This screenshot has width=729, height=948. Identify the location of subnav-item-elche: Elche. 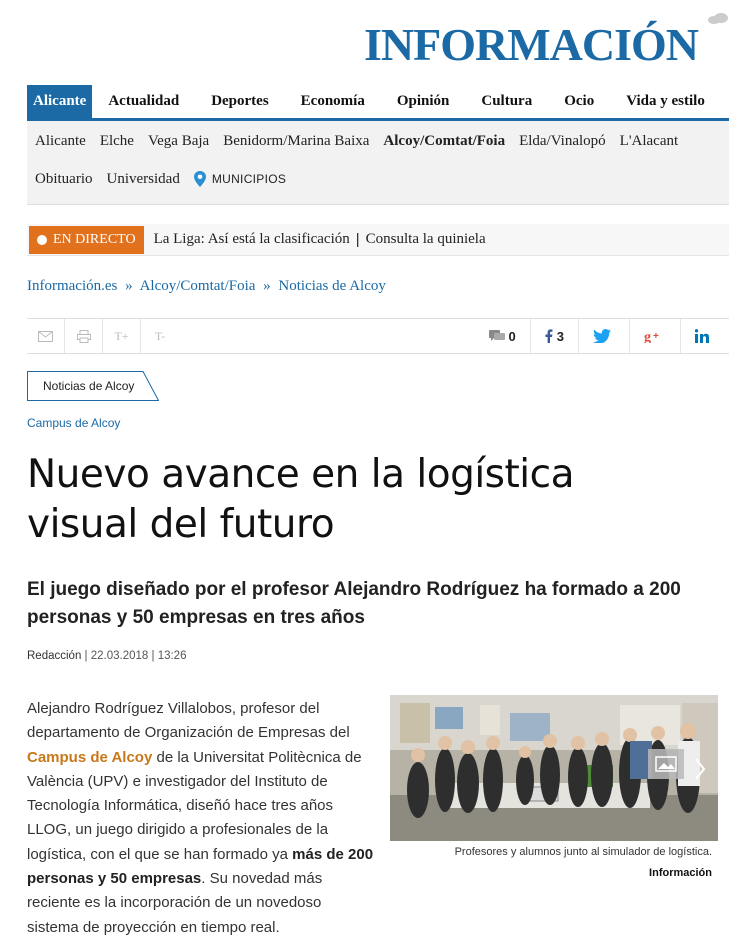
(117, 141).